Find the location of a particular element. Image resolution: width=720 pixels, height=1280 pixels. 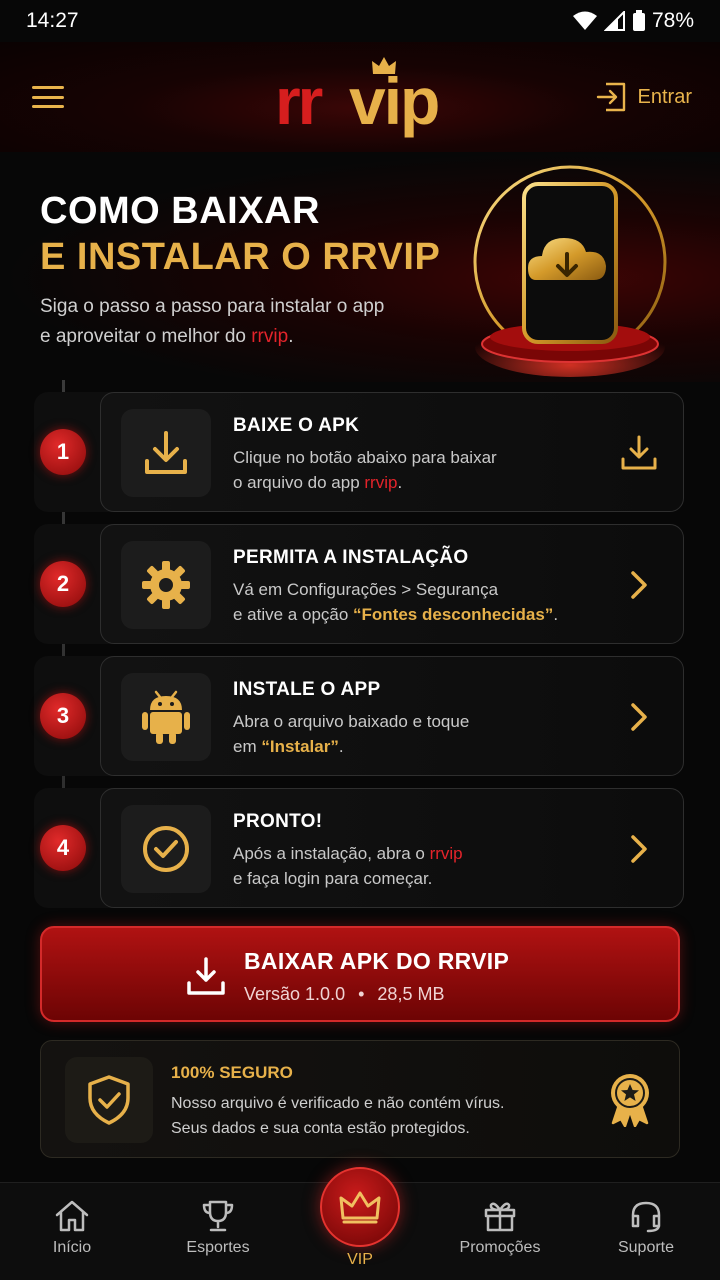

status-time: 14:27 is located at coordinates (52, 20).